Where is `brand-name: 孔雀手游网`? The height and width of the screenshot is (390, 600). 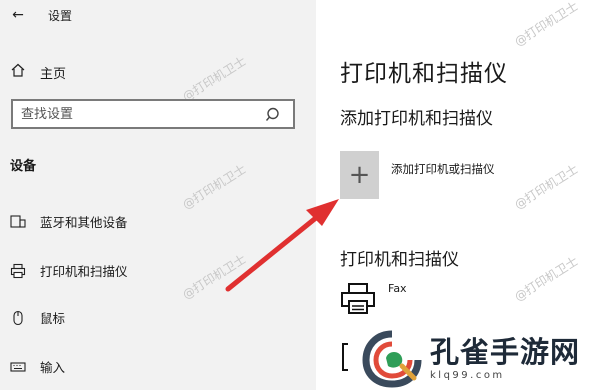 brand-name: 孔雀手游网 is located at coordinates (505, 352).